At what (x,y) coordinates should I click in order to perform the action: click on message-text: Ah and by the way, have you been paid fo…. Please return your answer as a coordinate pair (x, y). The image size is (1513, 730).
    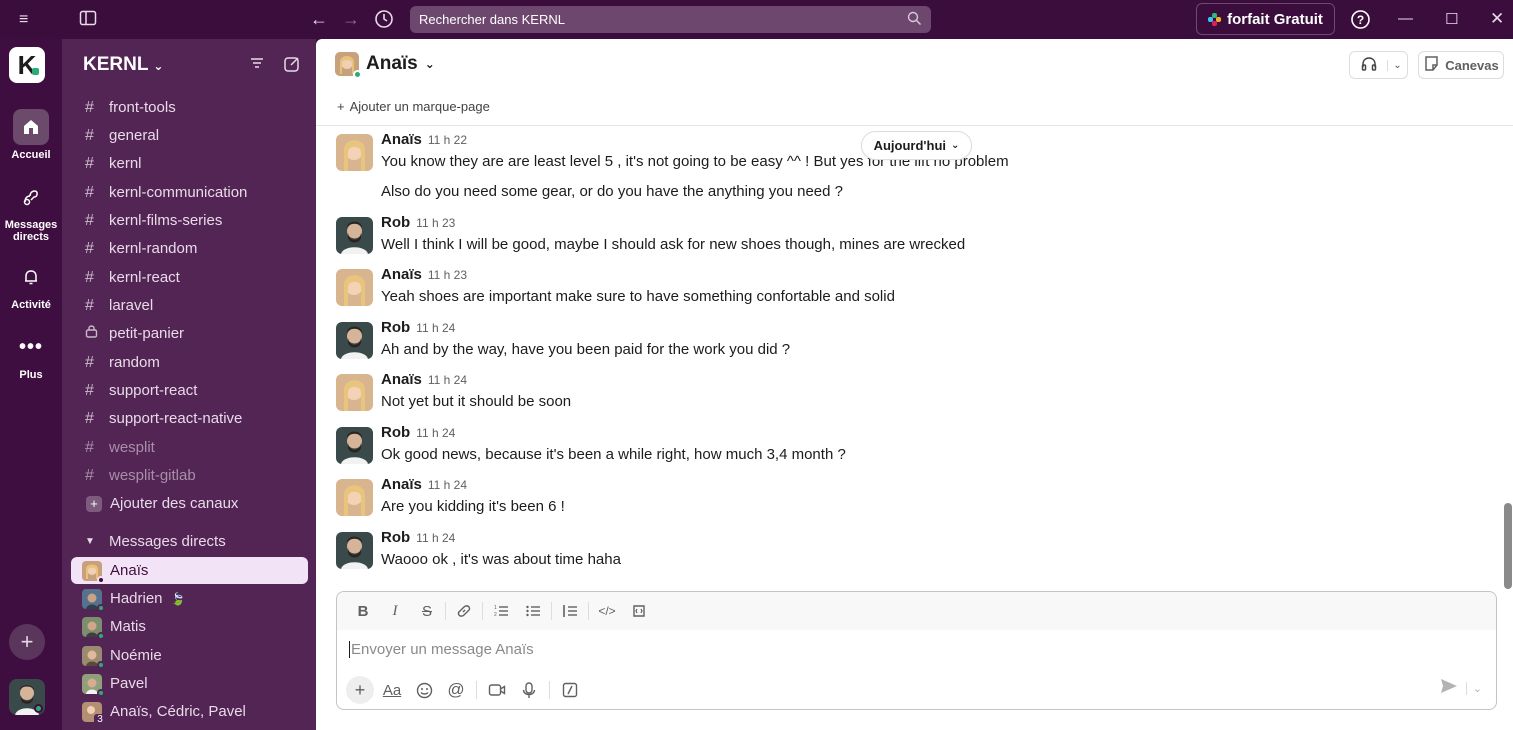
    Looking at the image, I should click on (586, 349).